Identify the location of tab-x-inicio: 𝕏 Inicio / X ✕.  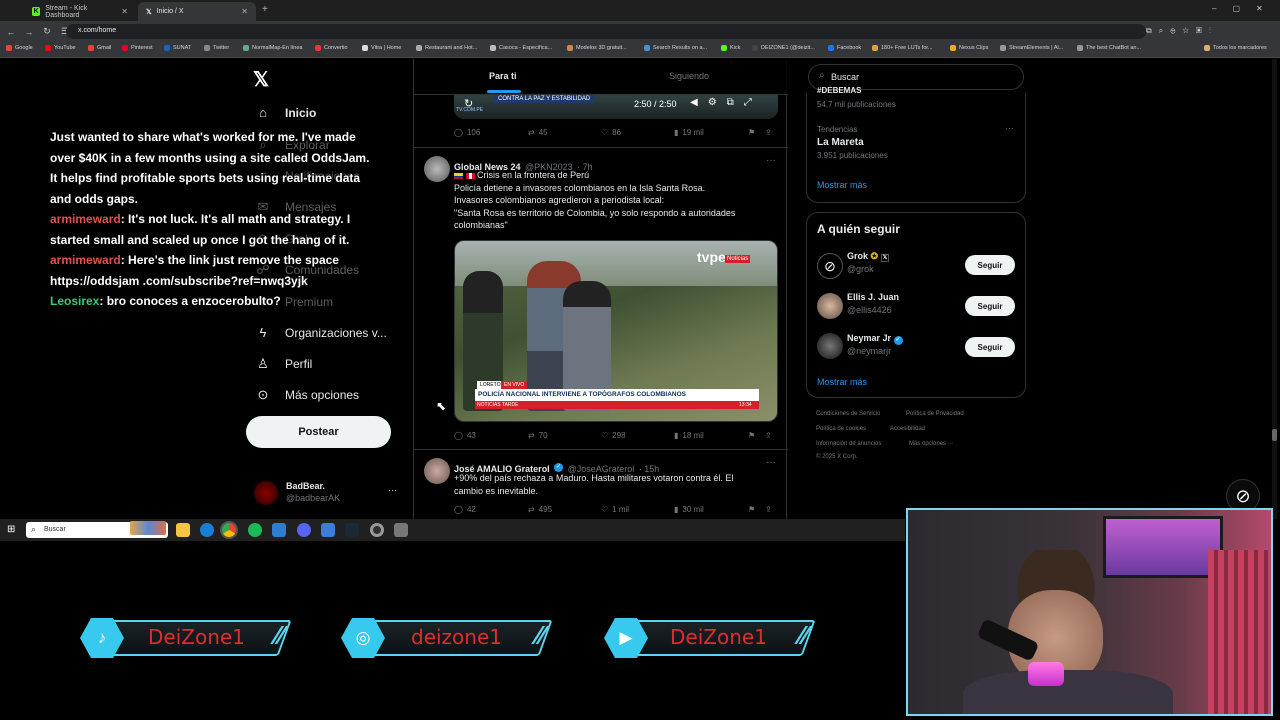
(197, 11).